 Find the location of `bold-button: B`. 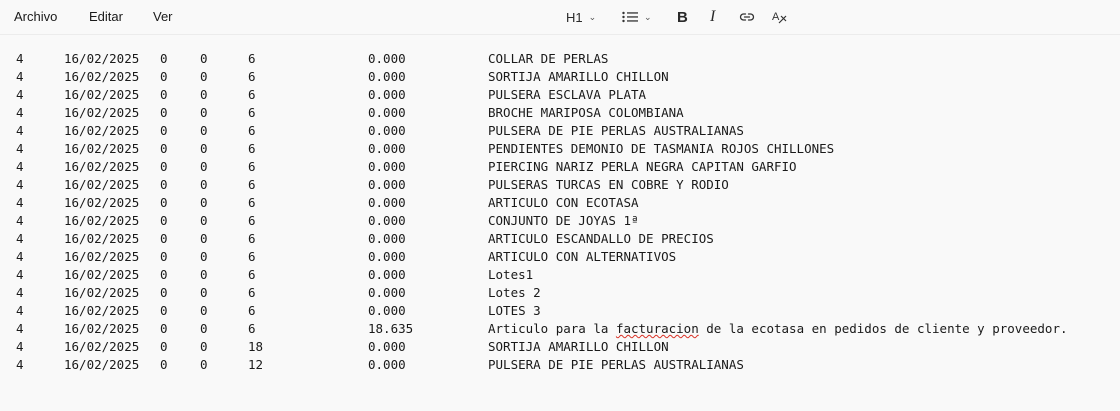

bold-button: B is located at coordinates (682, 17).